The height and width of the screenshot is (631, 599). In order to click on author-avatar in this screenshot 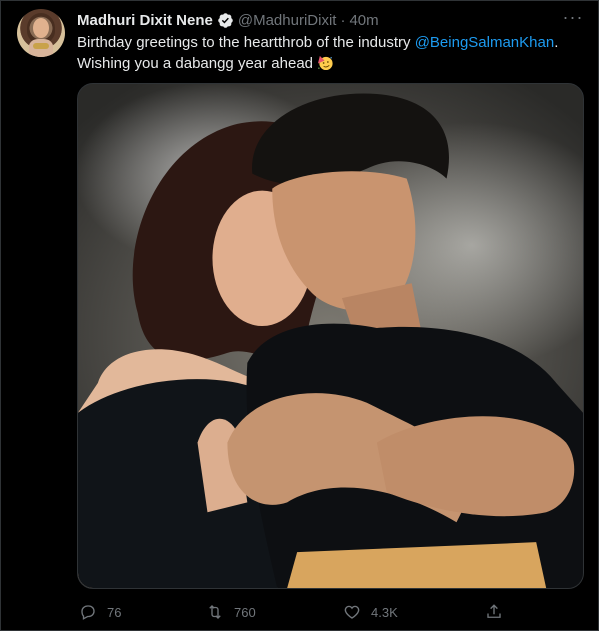, I will do `click(41, 33)`.